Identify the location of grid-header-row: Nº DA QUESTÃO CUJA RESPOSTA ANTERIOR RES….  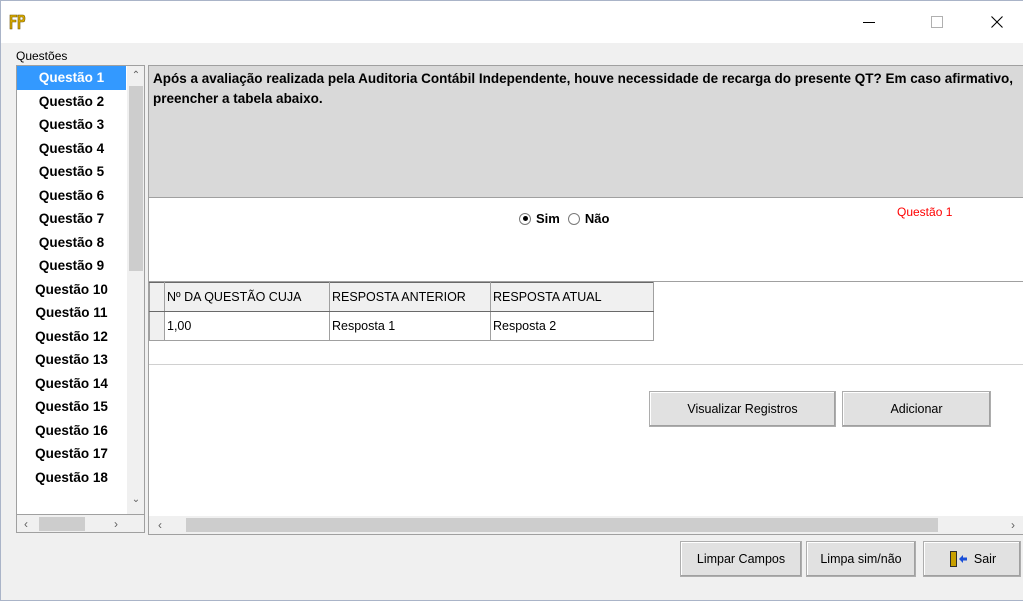
(401, 297).